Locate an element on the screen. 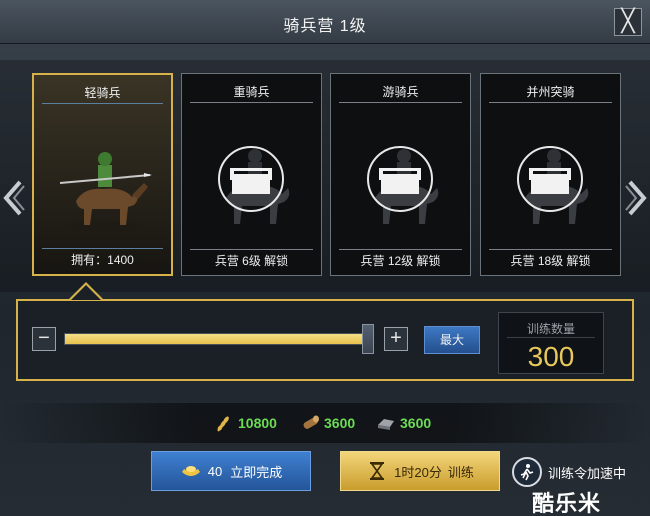 This screenshot has width=650, height=516. quantity-slider is located at coordinates (214, 339).